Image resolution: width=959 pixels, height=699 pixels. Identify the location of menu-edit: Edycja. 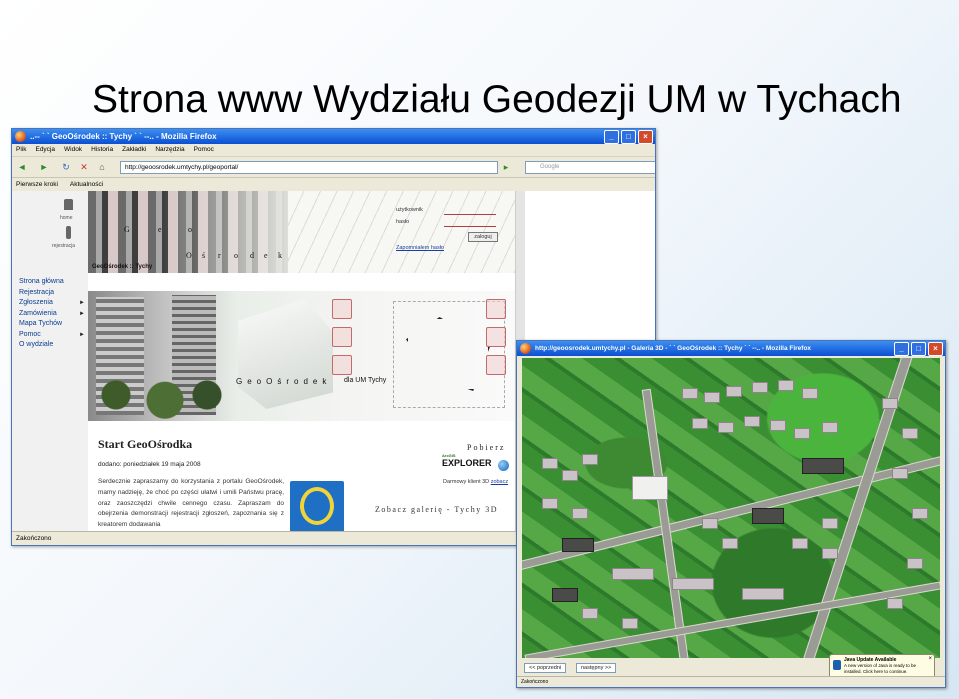
(45, 150).